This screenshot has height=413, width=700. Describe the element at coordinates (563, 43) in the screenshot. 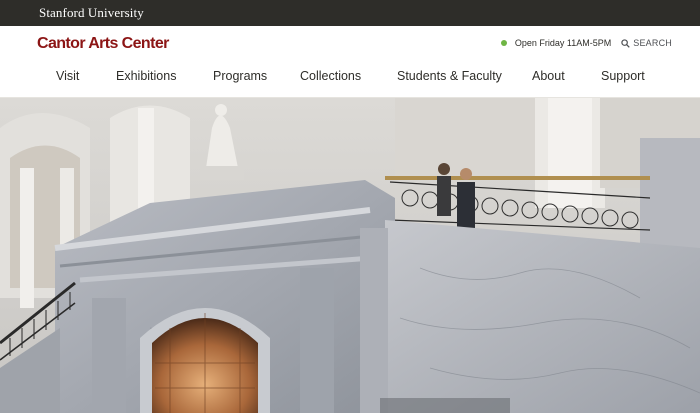

I see `hours-status: Open Friday 11AM-5PM` at that location.